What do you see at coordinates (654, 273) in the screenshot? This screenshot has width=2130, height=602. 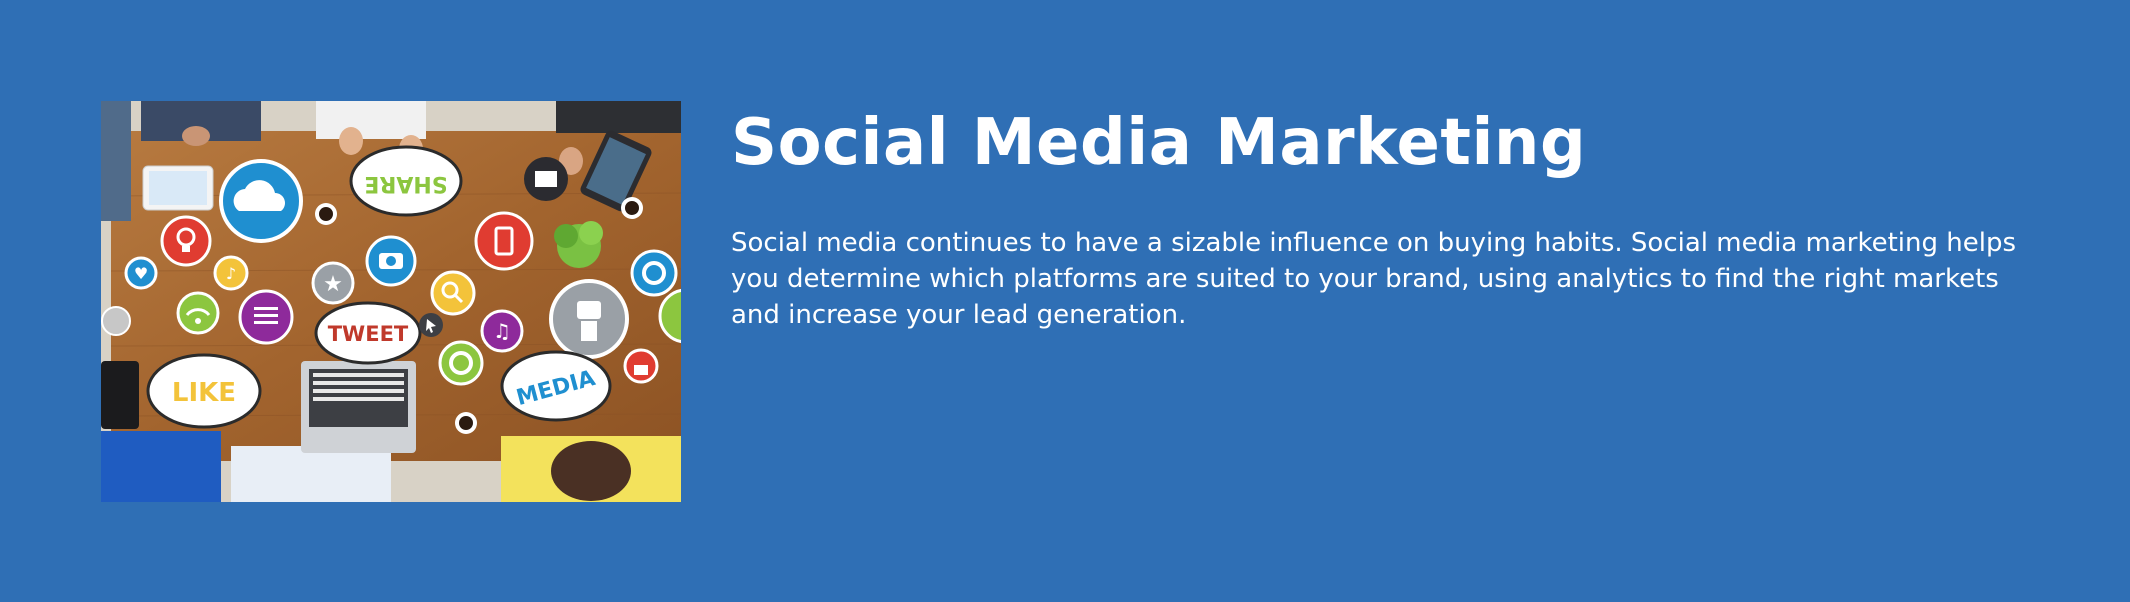 I see `refresh-icon` at bounding box center [654, 273].